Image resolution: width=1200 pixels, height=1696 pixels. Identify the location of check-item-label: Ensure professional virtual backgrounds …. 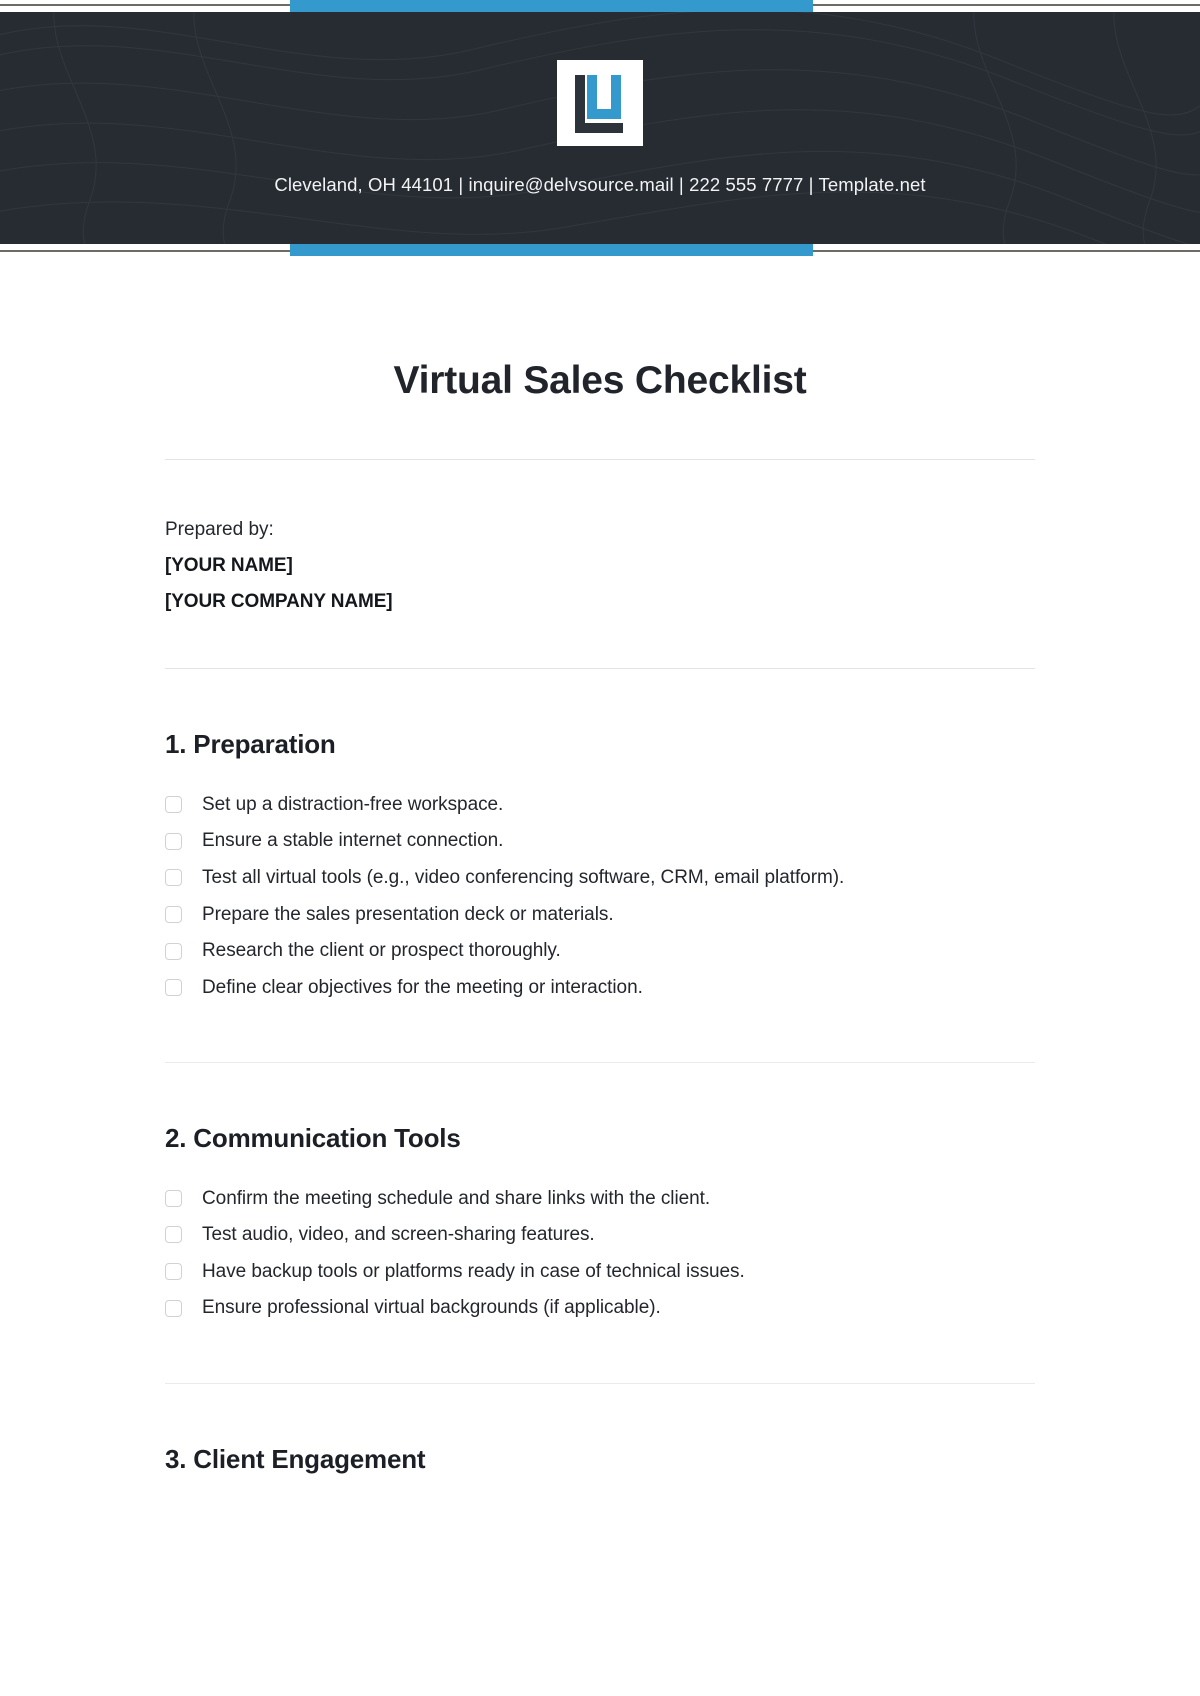
(431, 1308).